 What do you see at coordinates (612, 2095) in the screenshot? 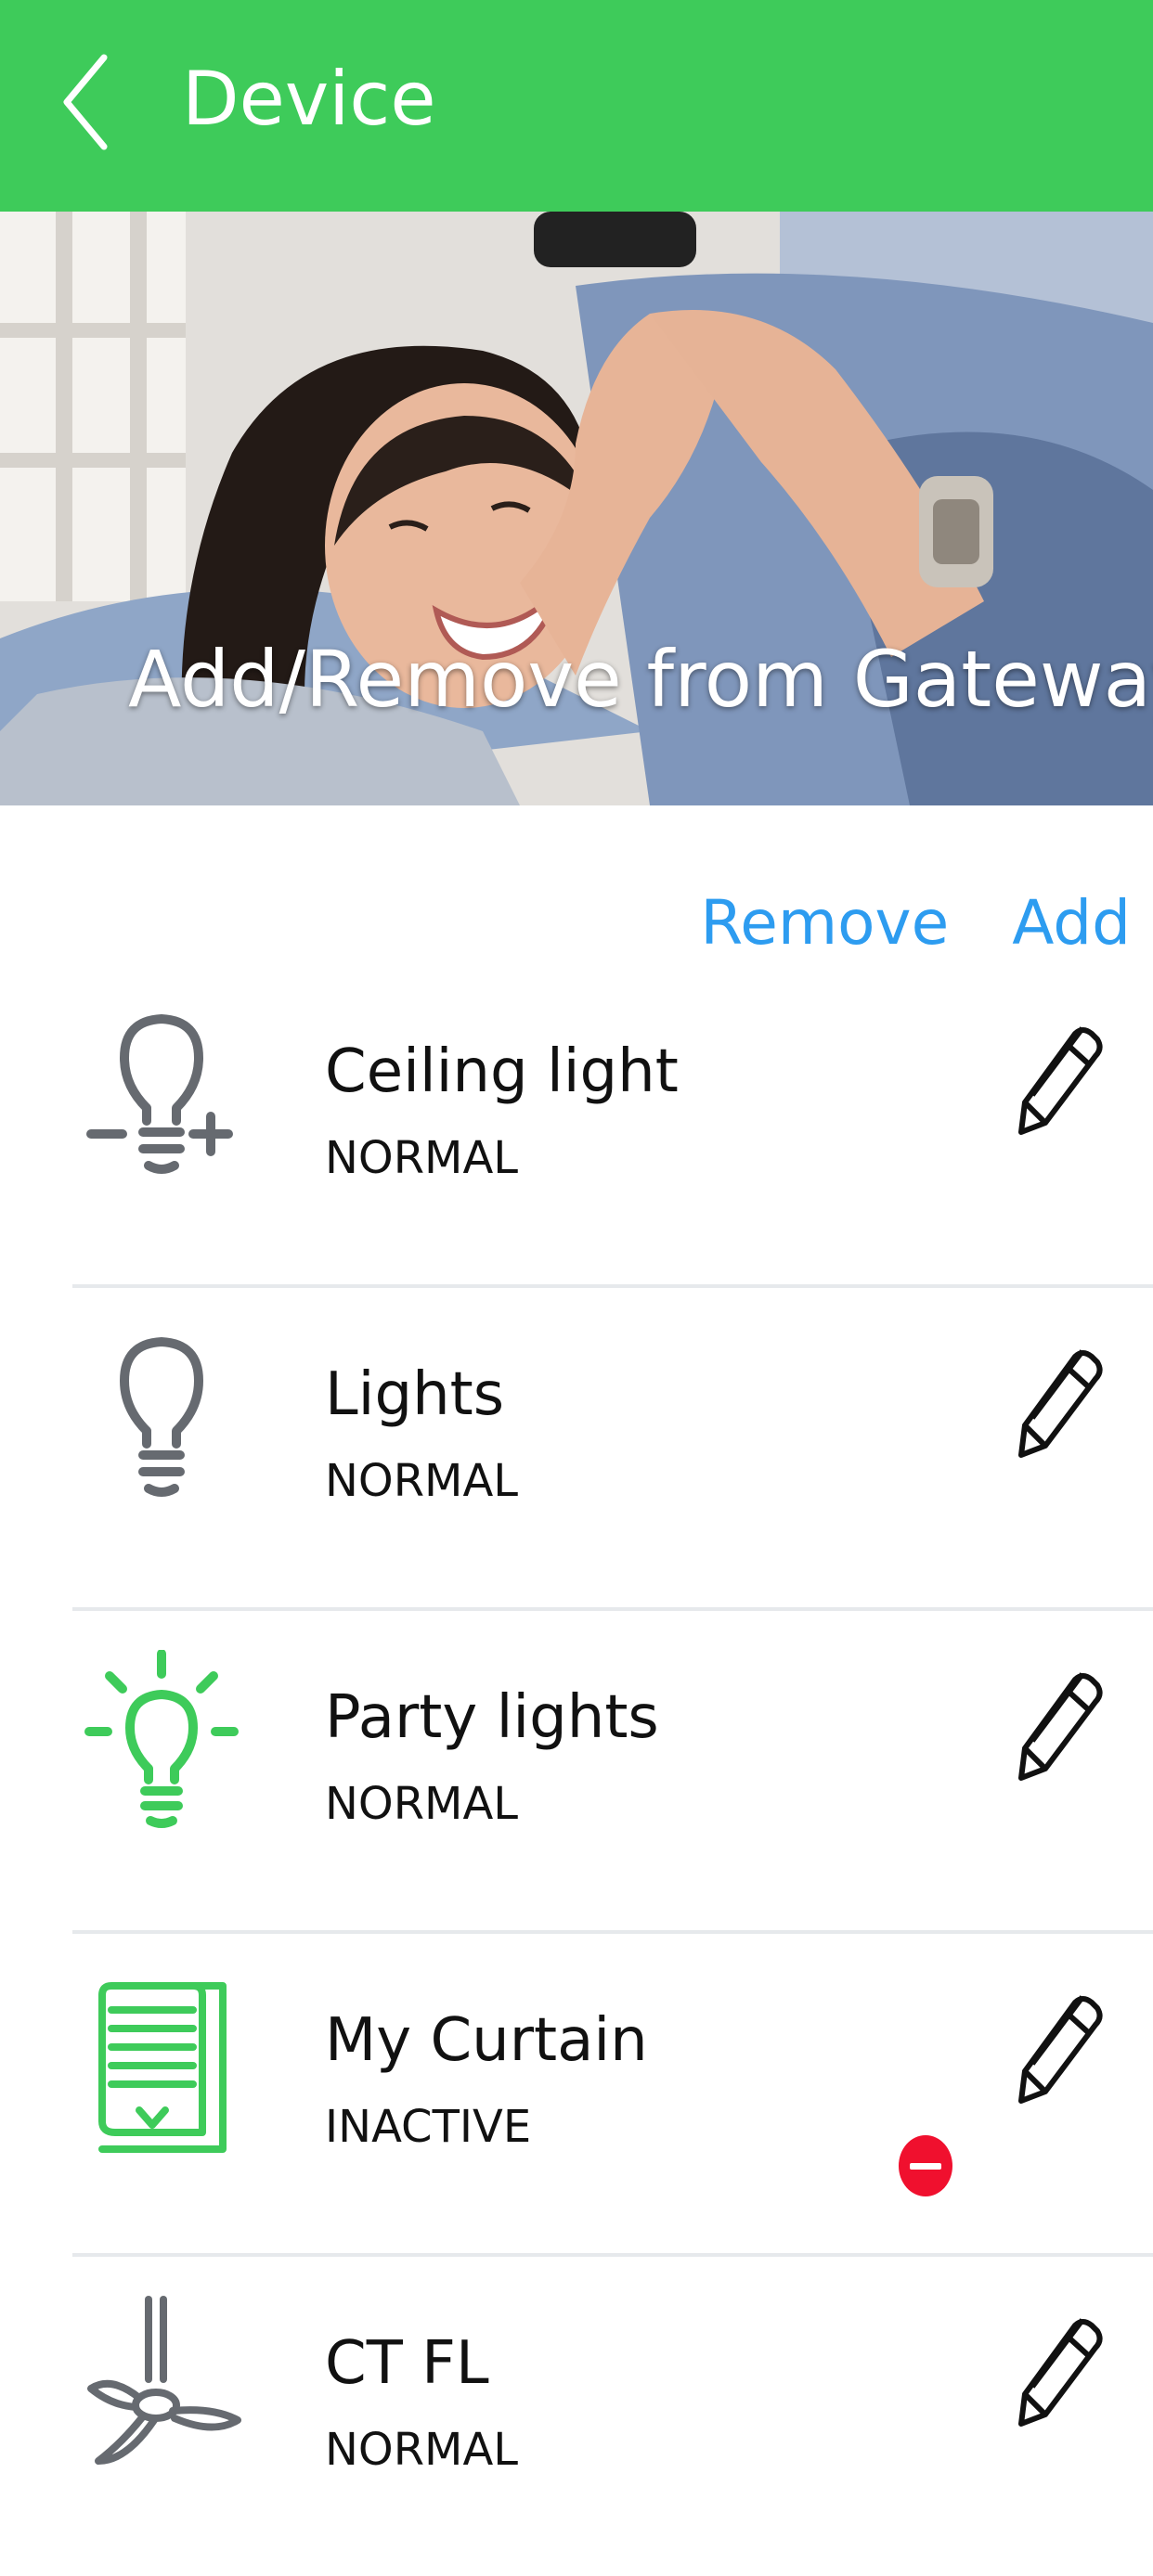
I see `list-item: My Curtain INACTIVE` at bounding box center [612, 2095].